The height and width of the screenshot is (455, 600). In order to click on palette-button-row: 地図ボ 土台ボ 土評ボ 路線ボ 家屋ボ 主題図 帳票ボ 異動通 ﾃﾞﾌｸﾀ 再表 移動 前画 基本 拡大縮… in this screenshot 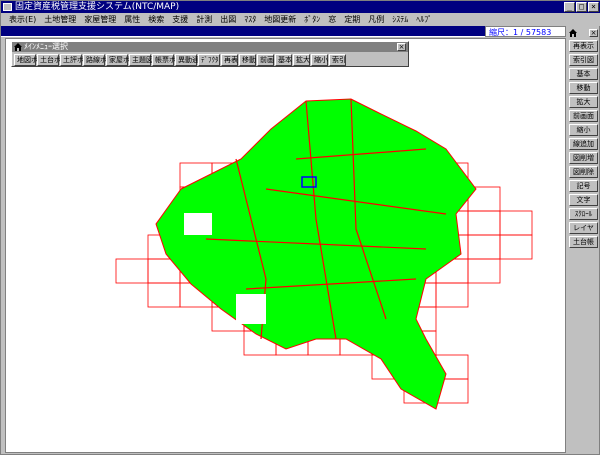, I will do `click(180, 60)`.